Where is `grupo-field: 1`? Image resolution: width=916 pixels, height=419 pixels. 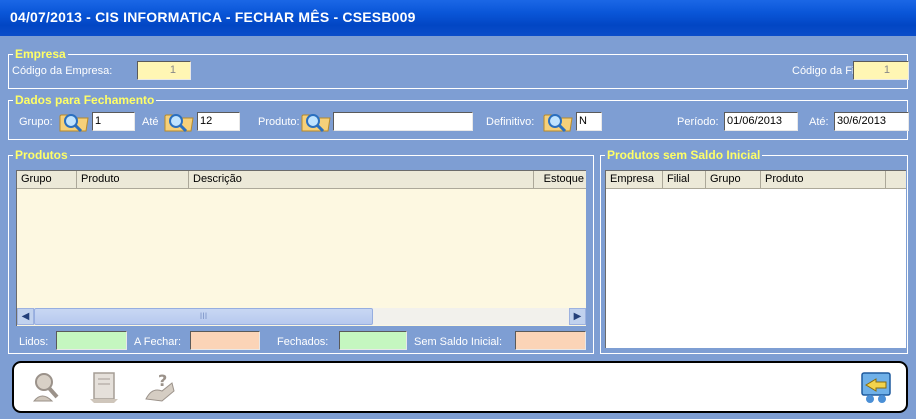
grupo-field: 1 is located at coordinates (113, 121).